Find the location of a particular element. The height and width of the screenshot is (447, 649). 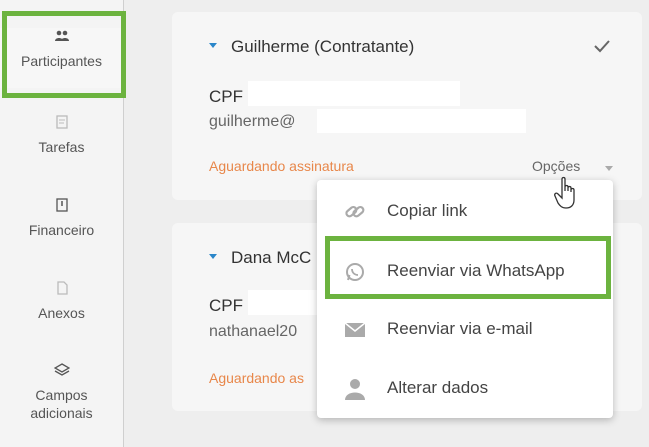

participant-email: guilherme@ is located at coordinates (252, 121).